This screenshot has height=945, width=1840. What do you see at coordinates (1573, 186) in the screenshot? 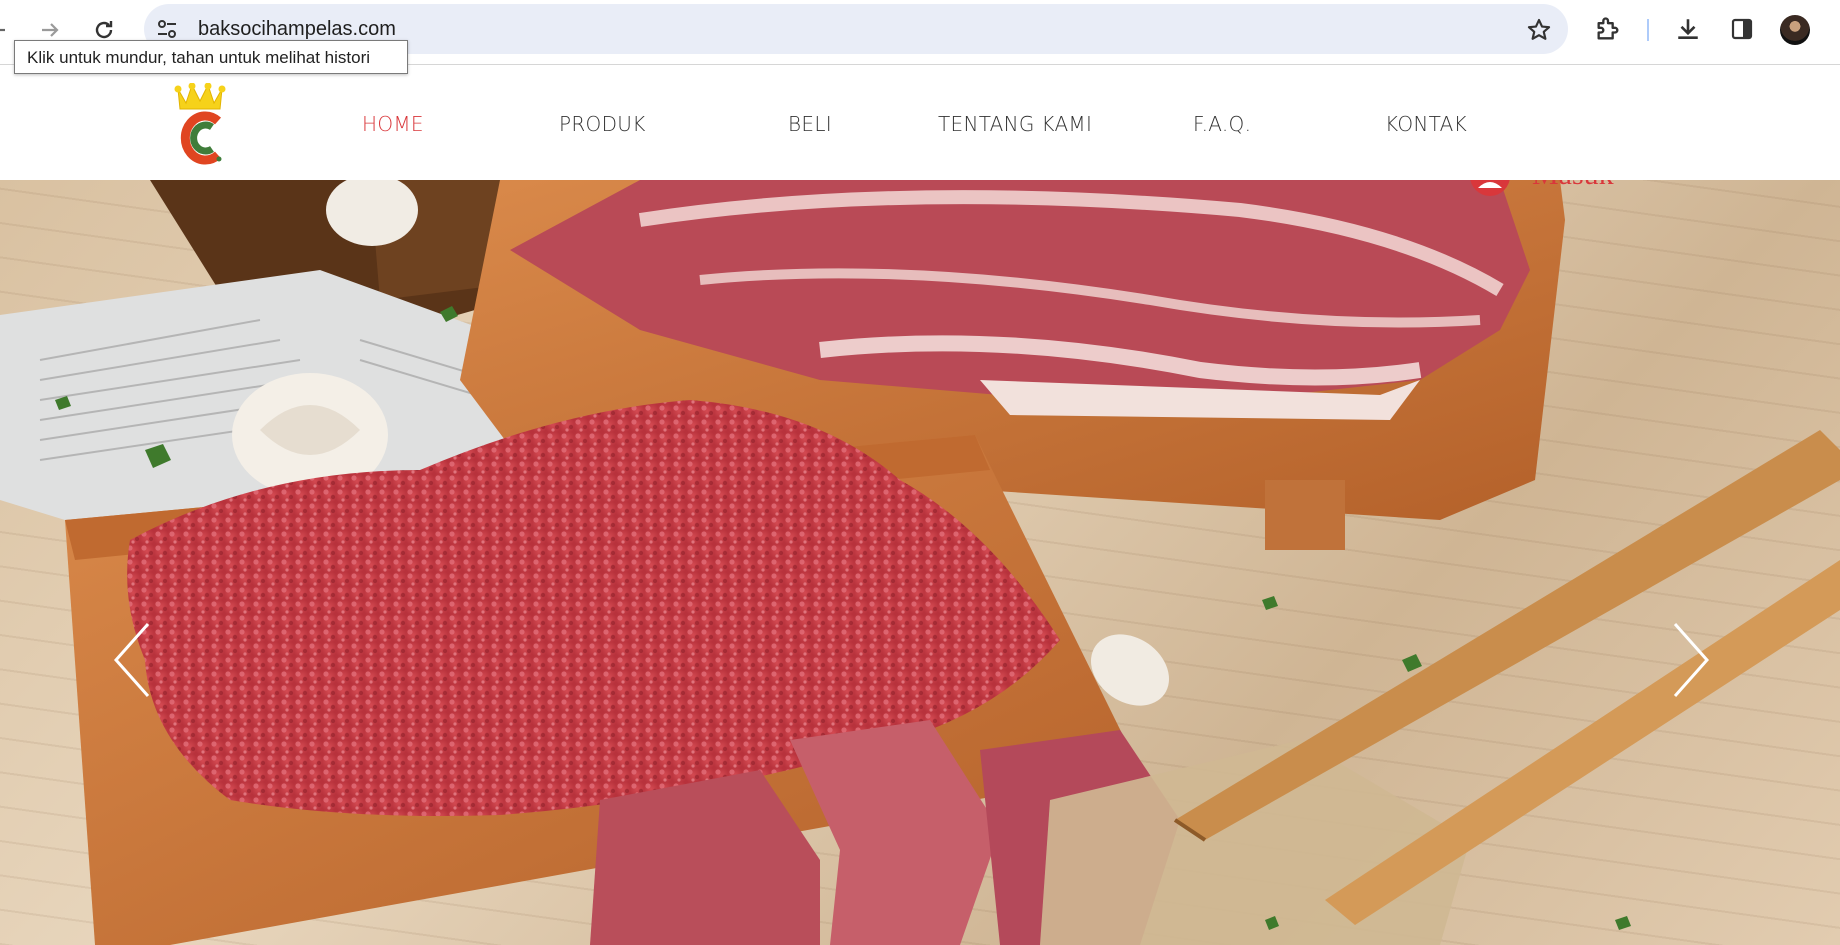
I see `login-label: Masuk` at bounding box center [1573, 186].